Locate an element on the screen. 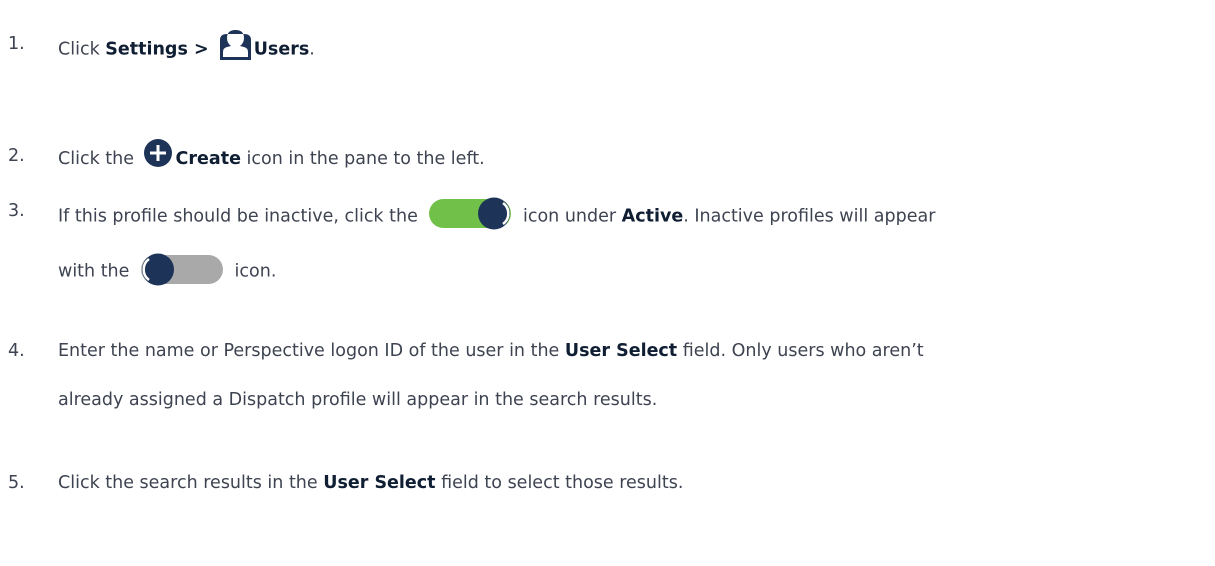 Image resolution: width=1215 pixels, height=566 pixels. step-text: with the icon. is located at coordinates (167, 270).